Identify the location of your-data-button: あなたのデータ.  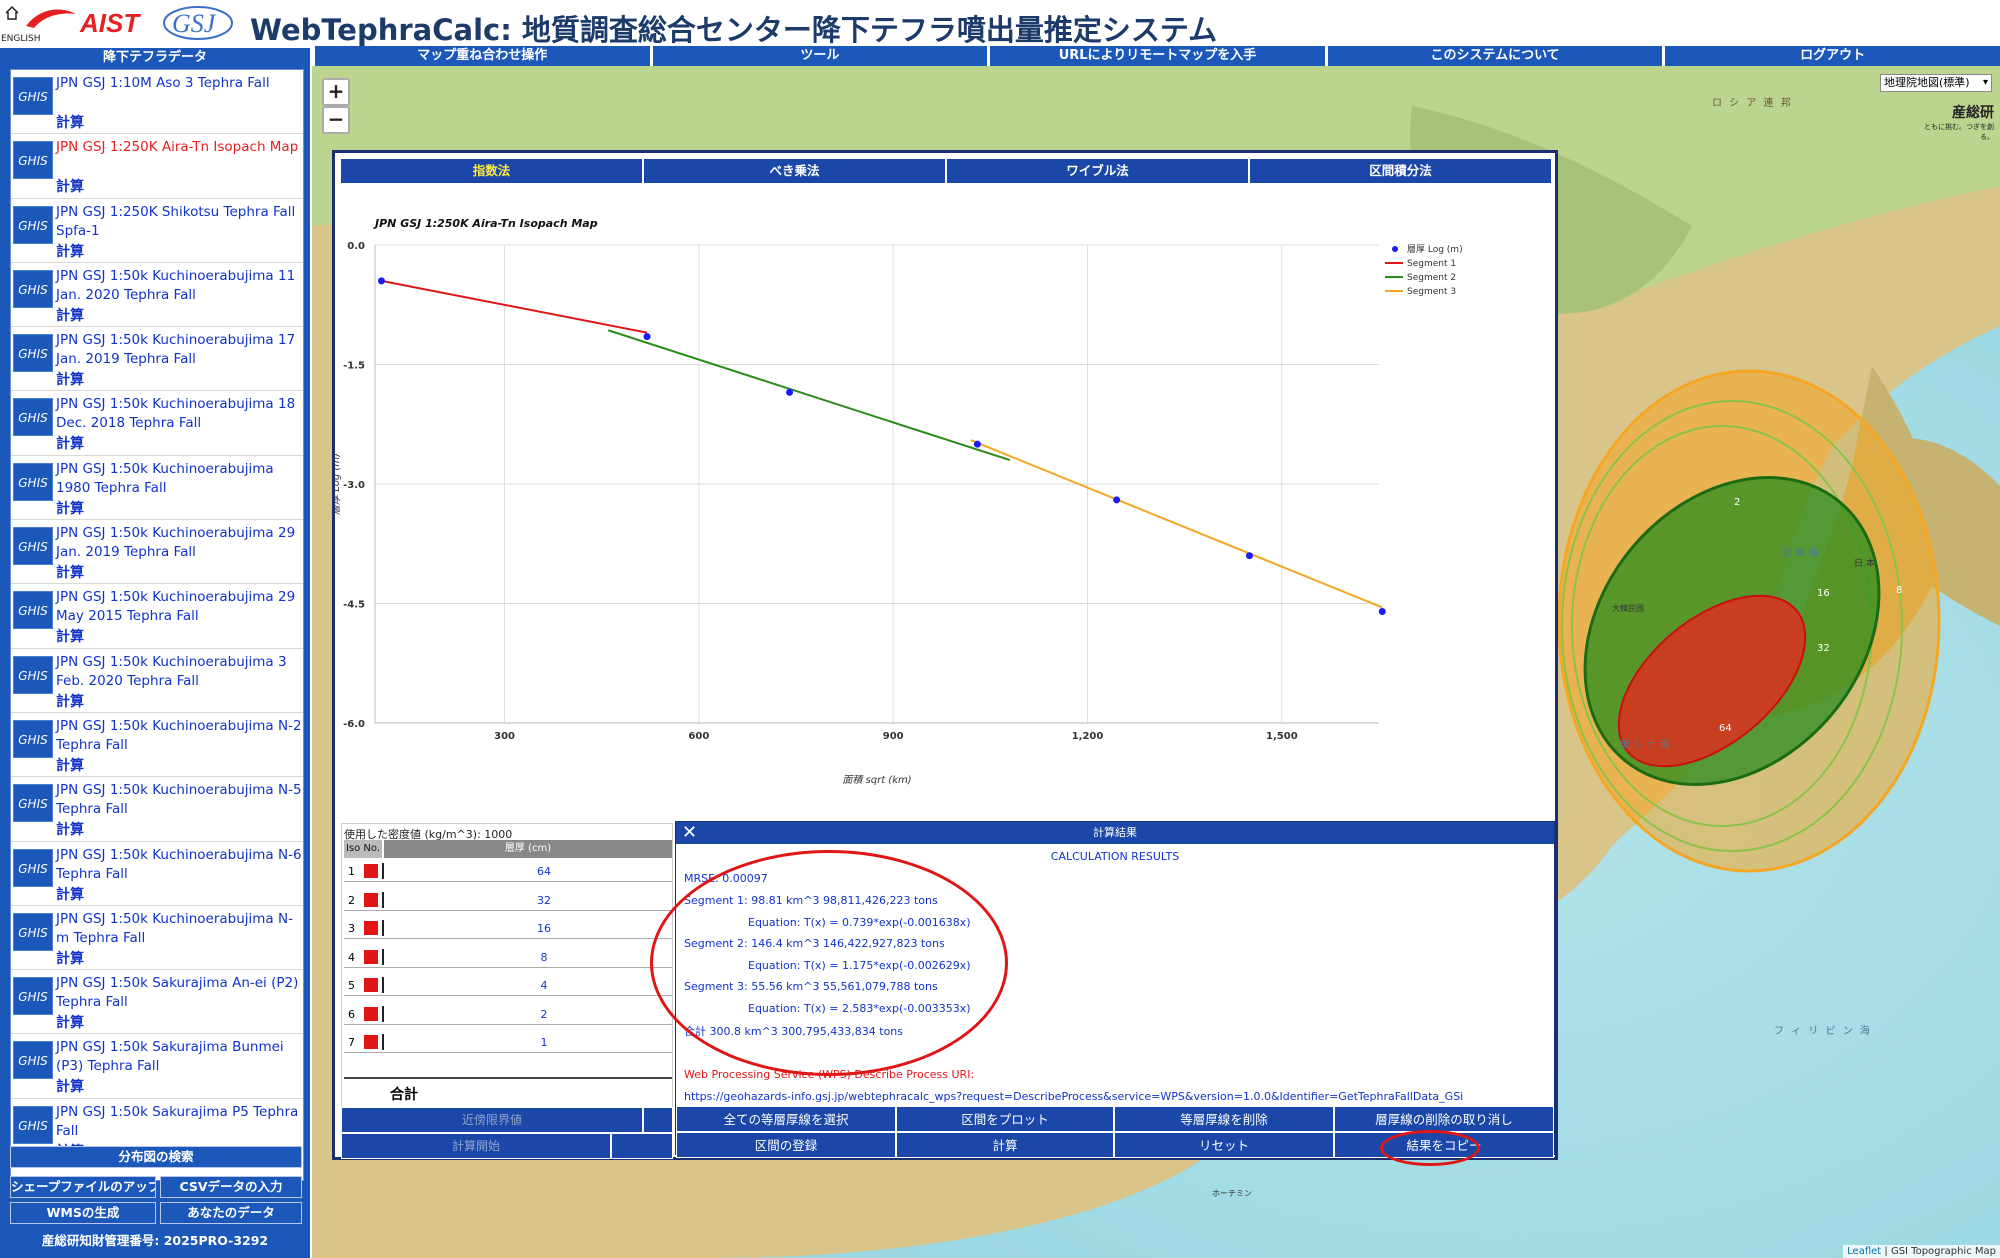
(231, 1213).